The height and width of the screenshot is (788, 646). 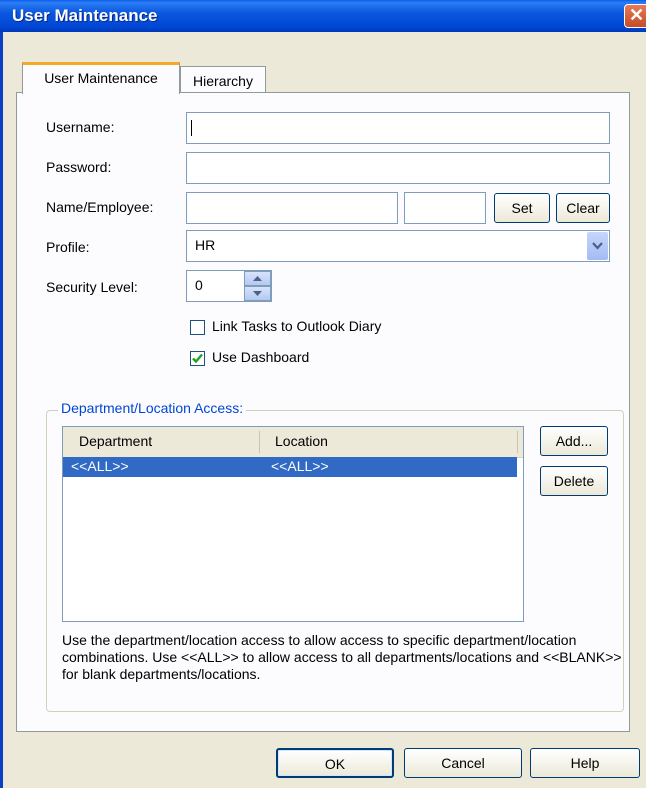 What do you see at coordinates (398, 246) in the screenshot?
I see `profile-select: HR` at bounding box center [398, 246].